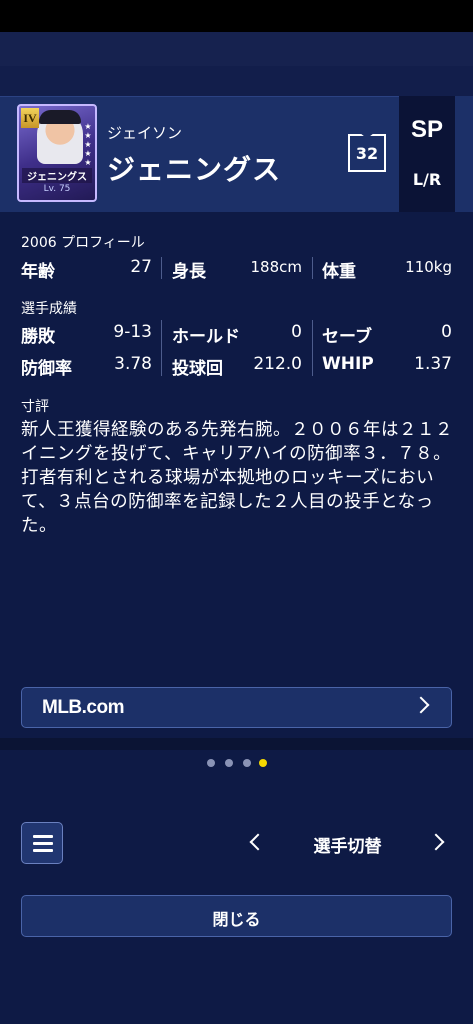 Image resolution: width=473 pixels, height=1024 pixels. What do you see at coordinates (236, 919) in the screenshot?
I see `close-button-label: 閉じる` at bounding box center [236, 919].